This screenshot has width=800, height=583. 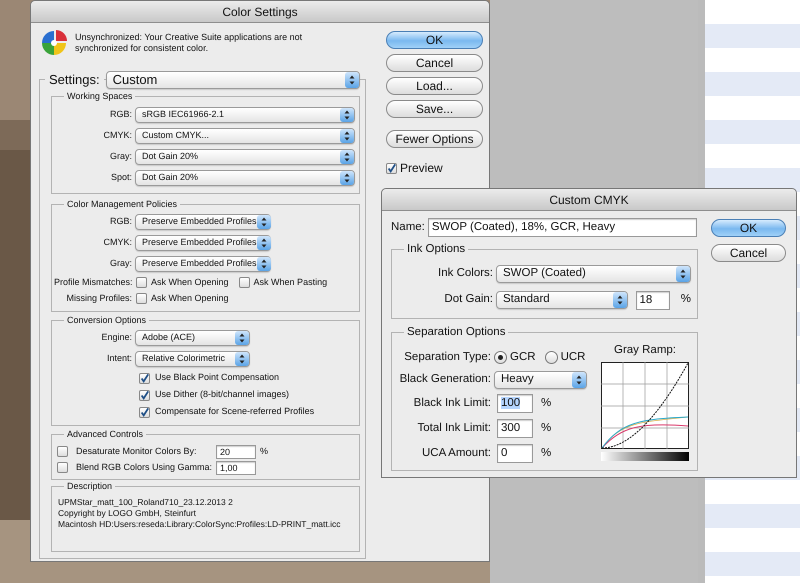 I want to click on dropdown: Custom, so click(x=233, y=79).